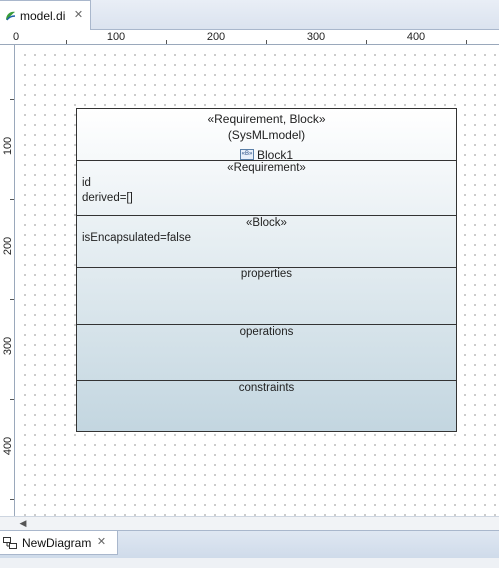 The height and width of the screenshot is (568, 499). Describe the element at coordinates (23, 523) in the screenshot. I see `scroll-left-arrow-icon: ◀` at that location.